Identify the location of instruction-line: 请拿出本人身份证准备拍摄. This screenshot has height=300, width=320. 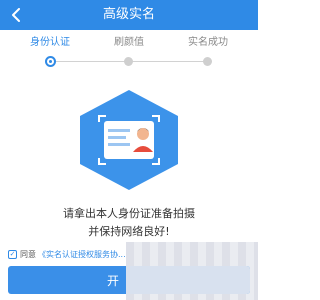
(129, 213).